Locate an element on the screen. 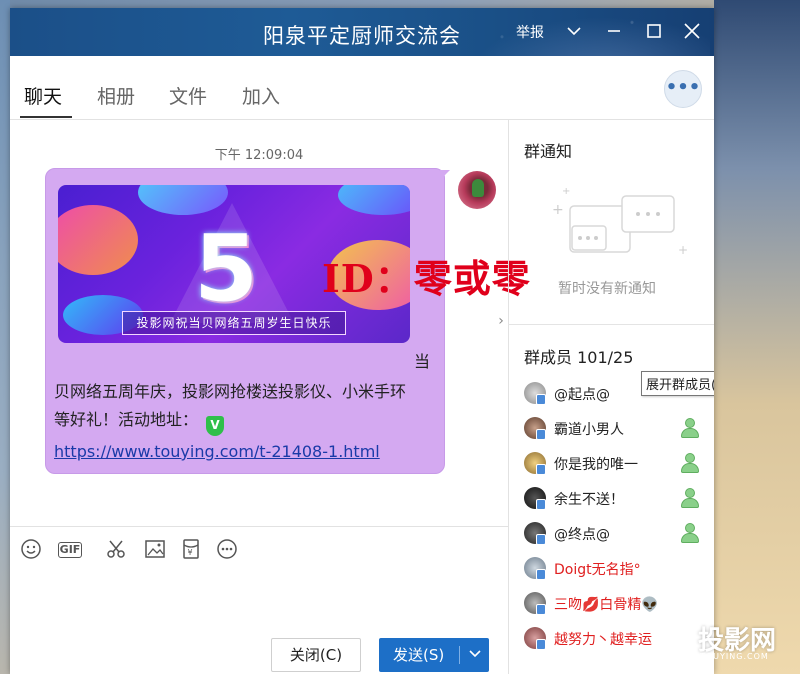  empty-notice-text: 暂时没有新通知 is located at coordinates (607, 289).